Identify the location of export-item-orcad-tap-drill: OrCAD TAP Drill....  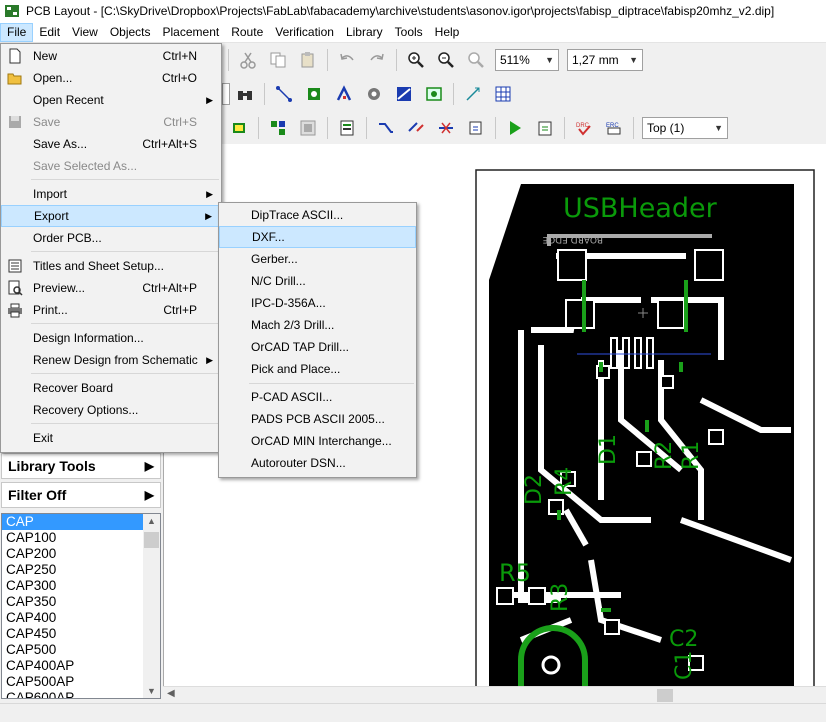
(317, 347).